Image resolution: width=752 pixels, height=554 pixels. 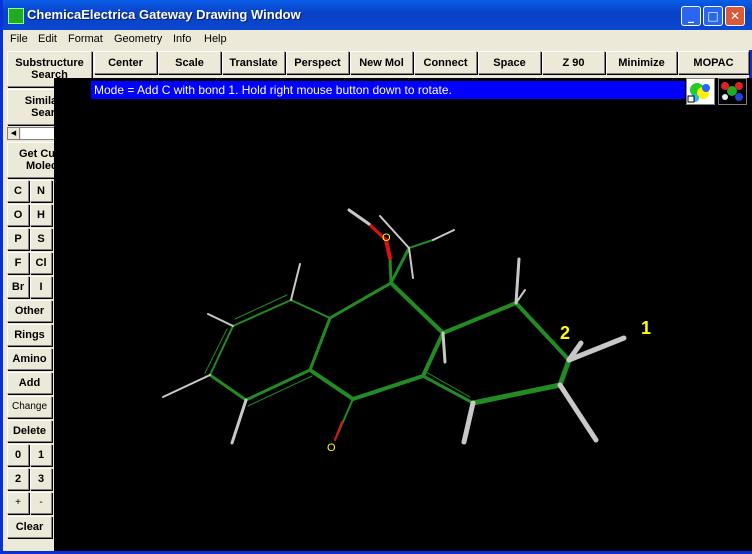 What do you see at coordinates (691, 16) in the screenshot?
I see `minimize-window-button: _` at bounding box center [691, 16].